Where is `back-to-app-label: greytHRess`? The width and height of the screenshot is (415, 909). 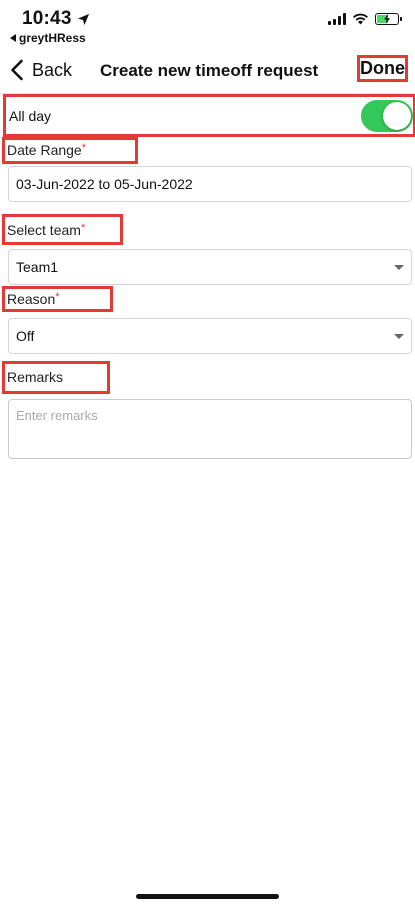
back-to-app-label: greytHRess is located at coordinates (52, 38).